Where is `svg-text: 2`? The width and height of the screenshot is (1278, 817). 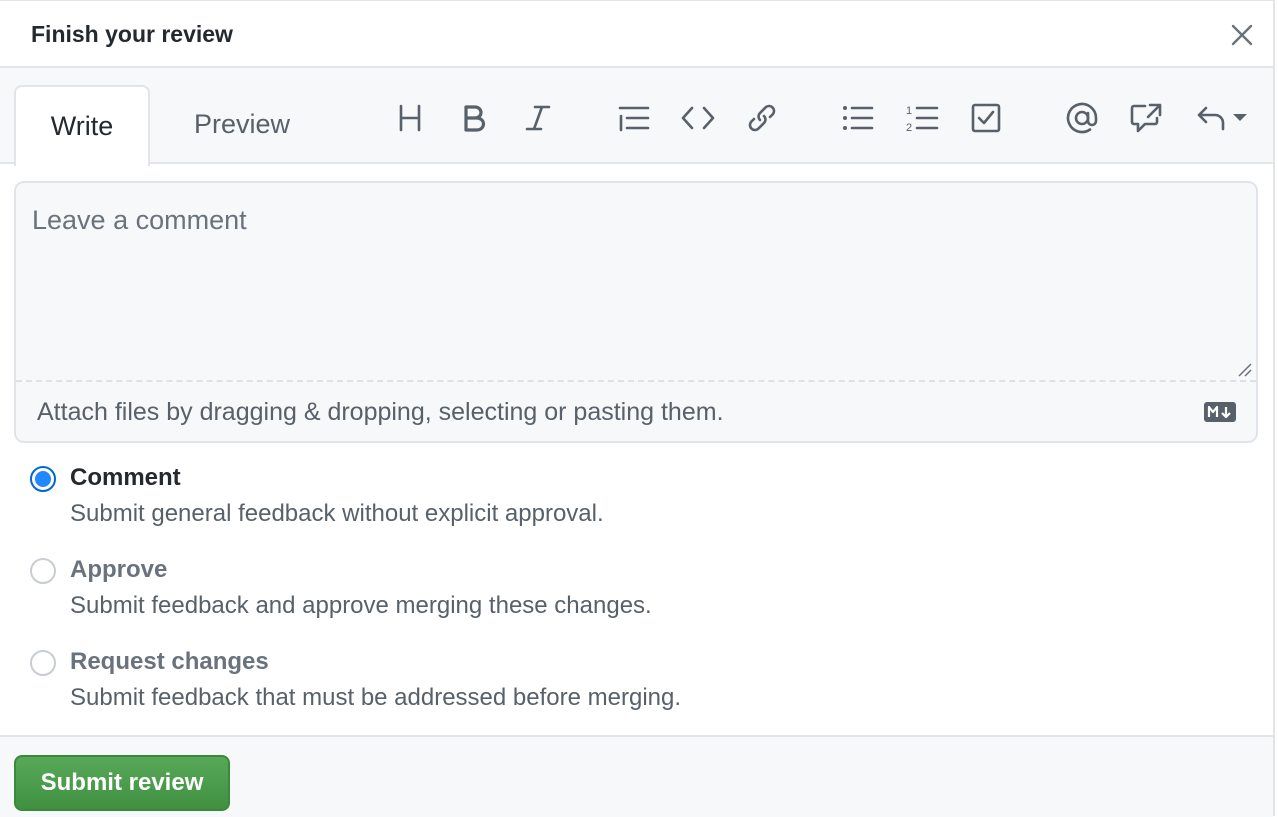
svg-text: 2 is located at coordinates (909, 127).